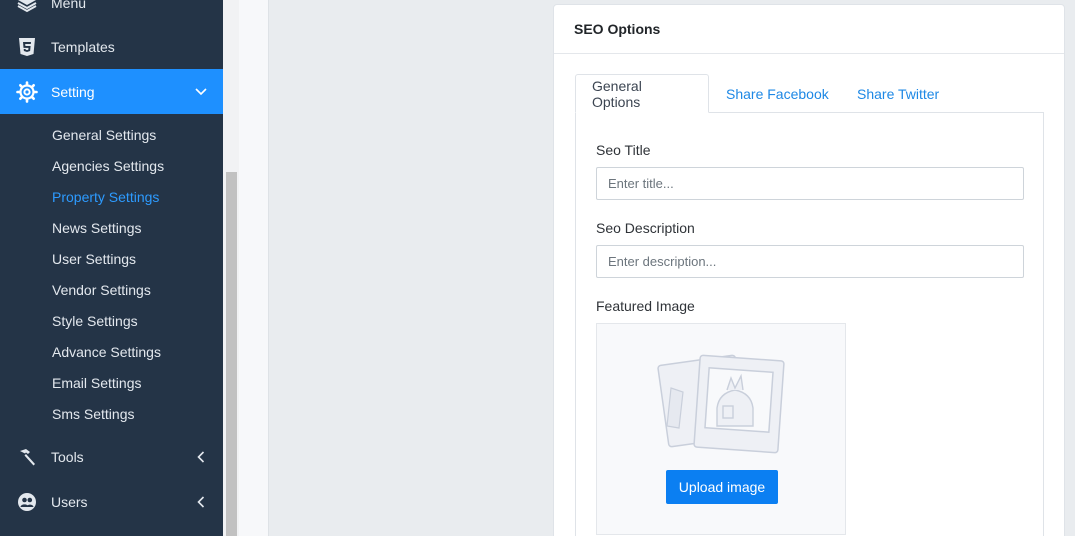  What do you see at coordinates (95, 321) in the screenshot?
I see `sidebar-subitem-style-settings: Style Settings` at bounding box center [95, 321].